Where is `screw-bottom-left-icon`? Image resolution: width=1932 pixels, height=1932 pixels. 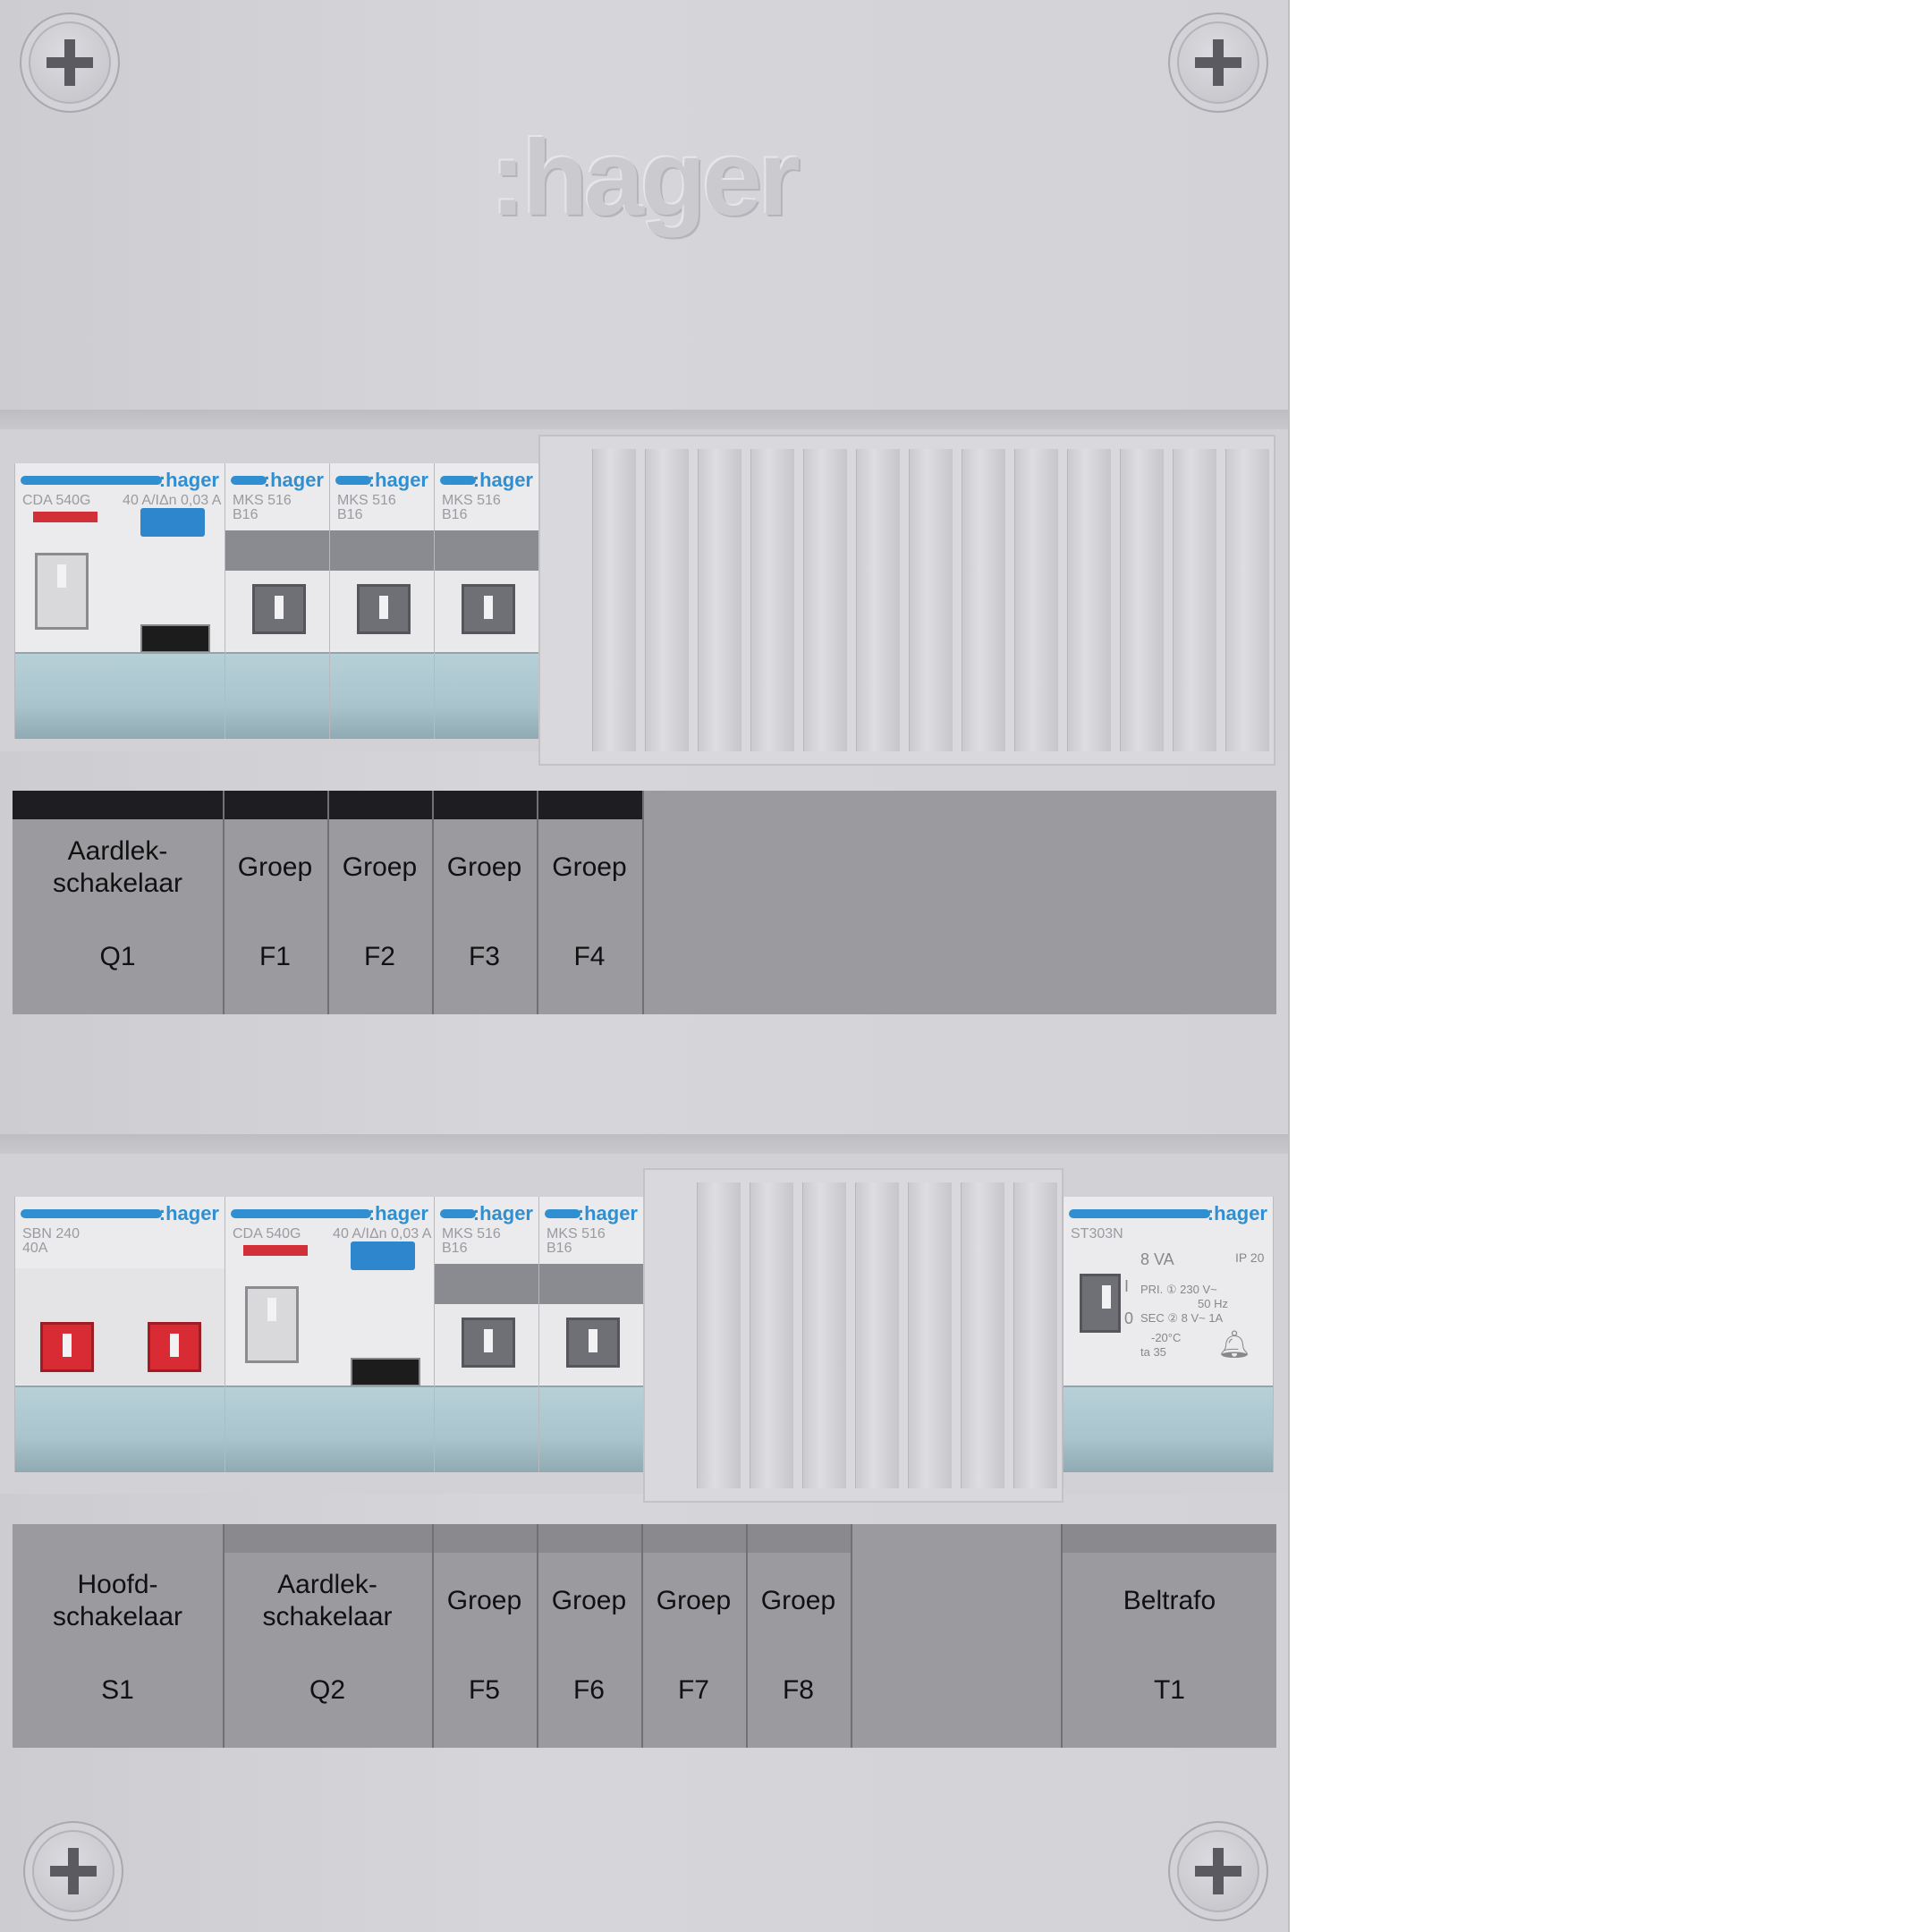 screw-bottom-left-icon is located at coordinates (73, 1871).